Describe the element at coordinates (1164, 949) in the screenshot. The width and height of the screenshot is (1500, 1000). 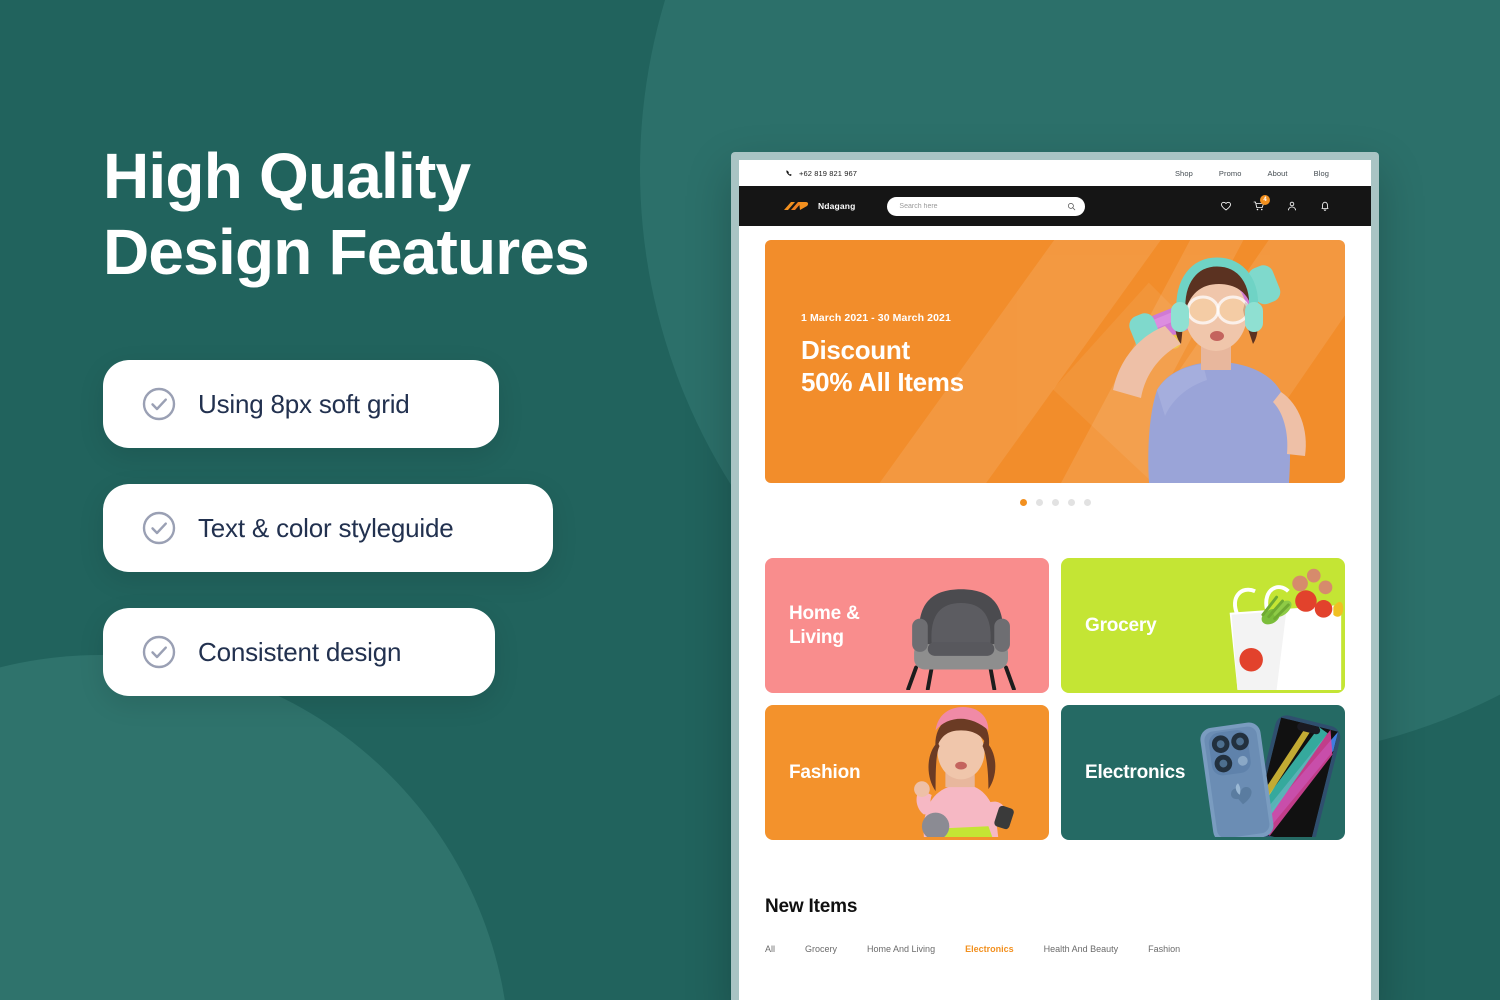
I see `filter-tab-fashion: Fashion` at that location.